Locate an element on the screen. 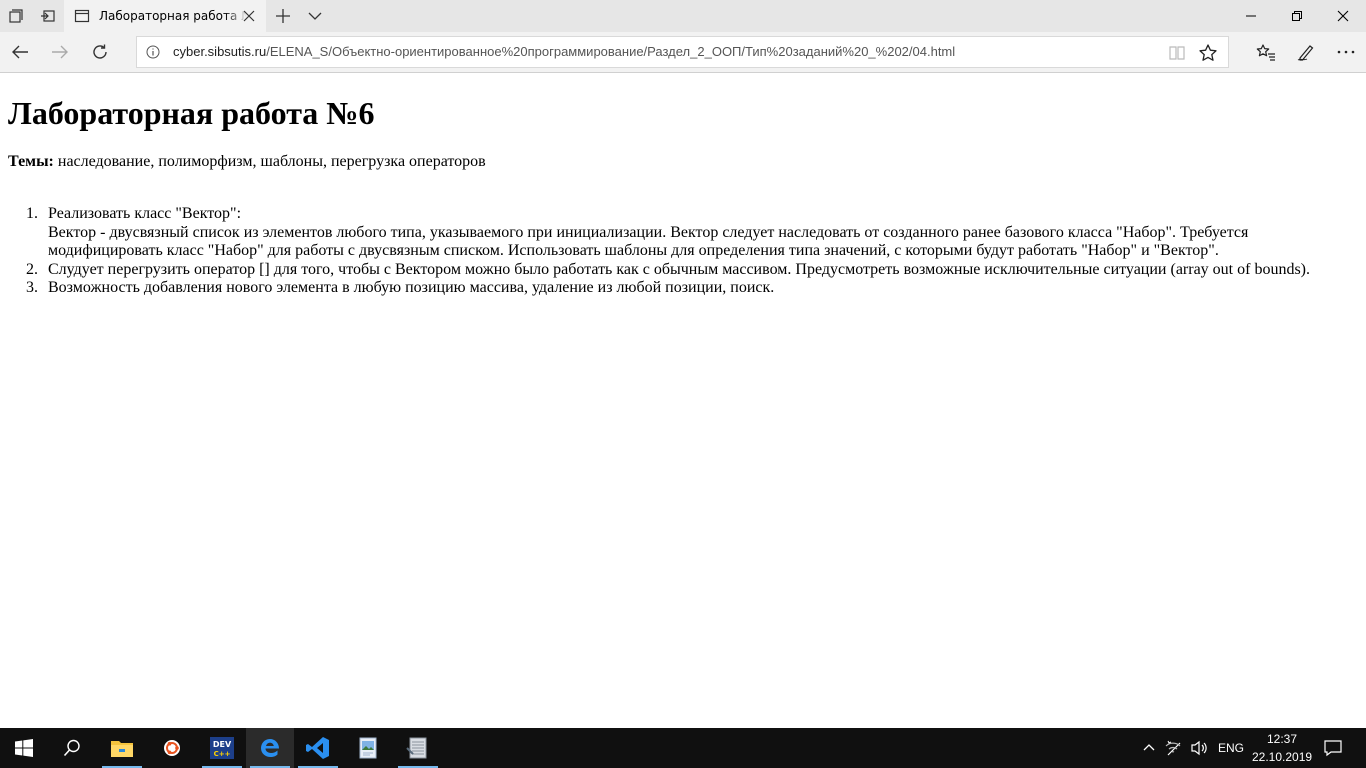 Image resolution: width=1366 pixels, height=768 pixels. forward-button is located at coordinates (60, 52).